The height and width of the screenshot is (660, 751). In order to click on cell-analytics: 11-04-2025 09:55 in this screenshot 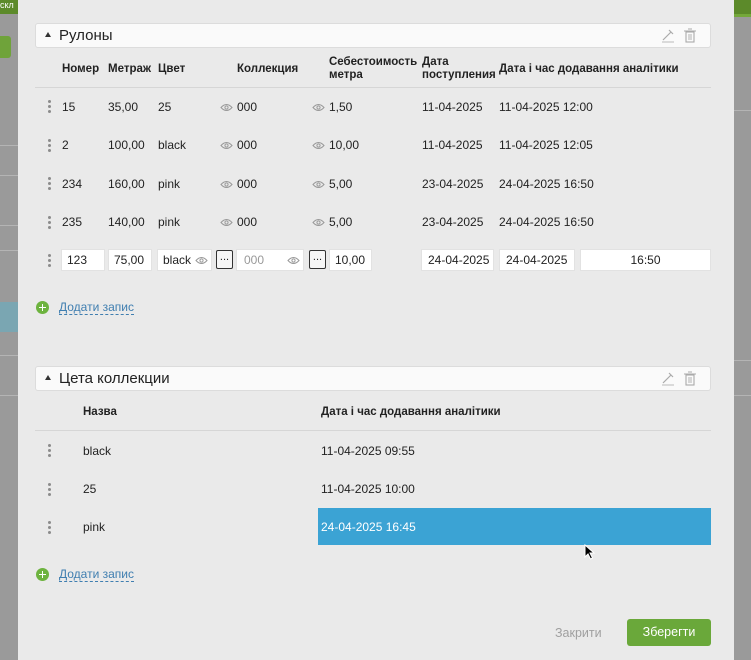, I will do `click(368, 451)`.